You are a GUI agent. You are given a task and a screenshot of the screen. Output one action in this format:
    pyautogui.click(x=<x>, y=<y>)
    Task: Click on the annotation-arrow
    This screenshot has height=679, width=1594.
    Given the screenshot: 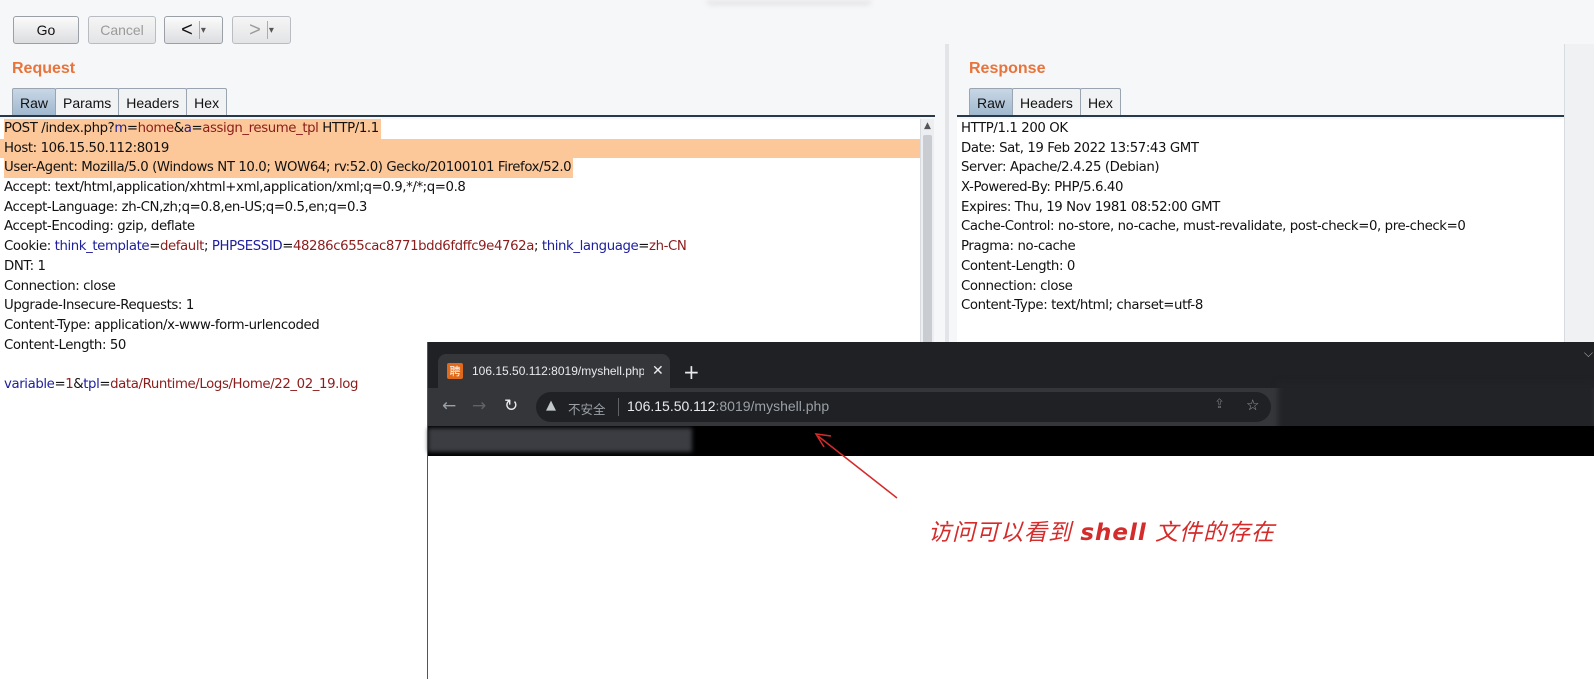 What is the action you would take?
    pyautogui.click(x=856, y=466)
    